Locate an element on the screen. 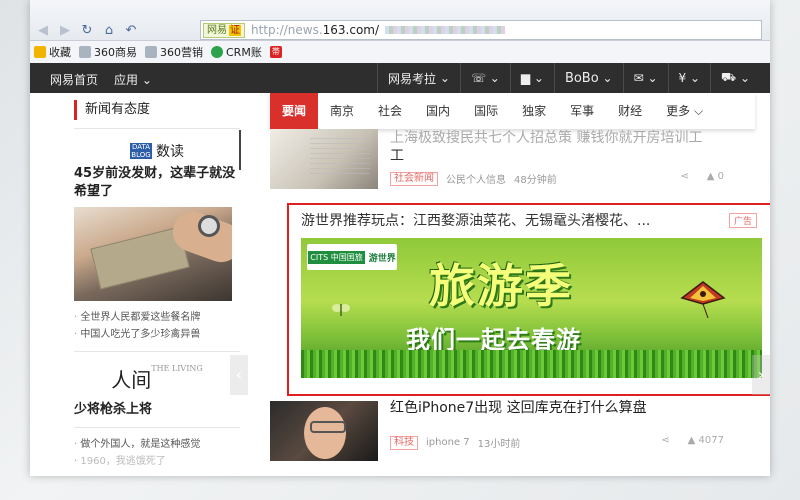 This screenshot has width=800, height=500. mail-menu: ✉ ⌄ is located at coordinates (645, 78).